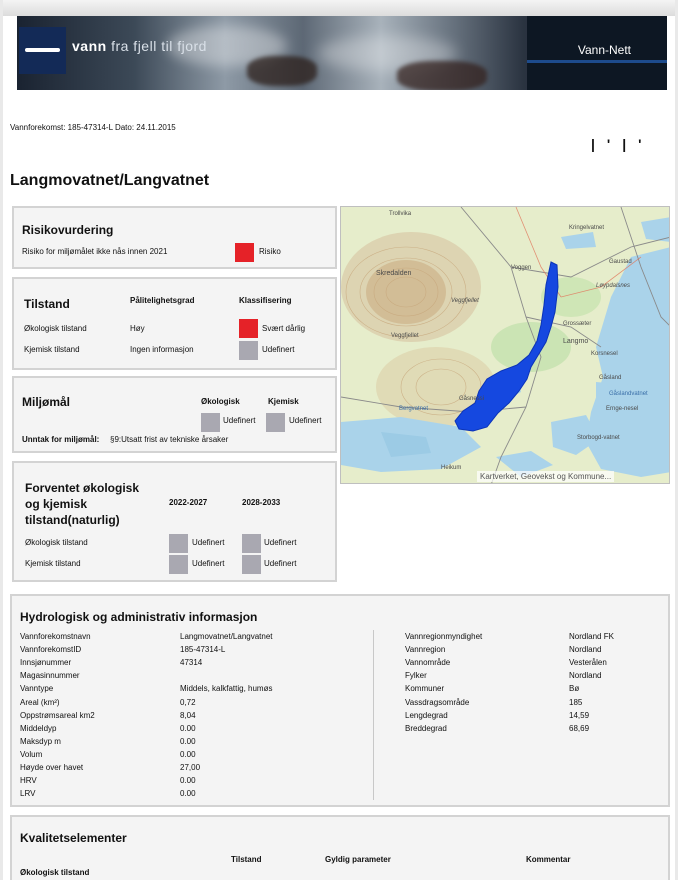 Image resolution: width=678 pixels, height=880 pixels. Describe the element at coordinates (574, 689) in the screenshot. I see `right-value: Bø` at that location.